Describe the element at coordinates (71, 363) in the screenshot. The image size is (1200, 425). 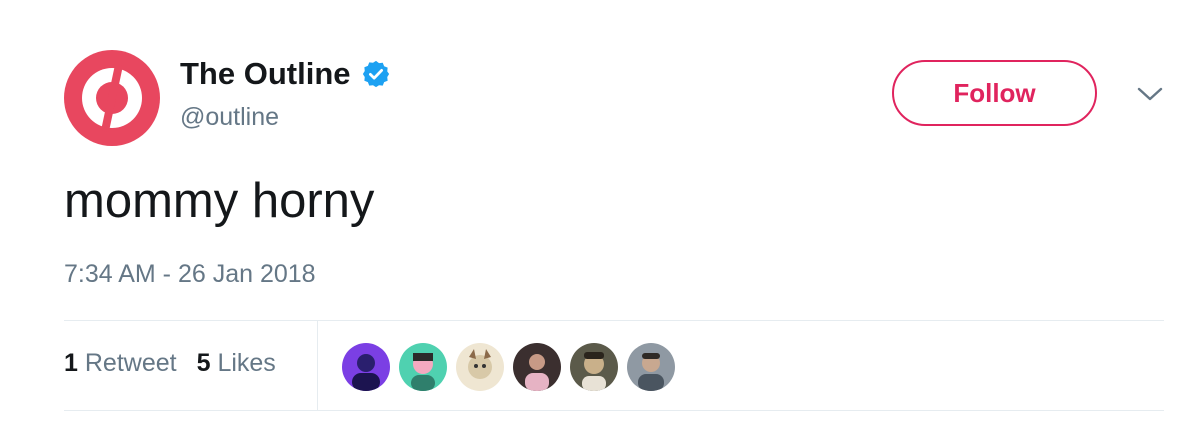
I see `retweets-count: 1` at that location.